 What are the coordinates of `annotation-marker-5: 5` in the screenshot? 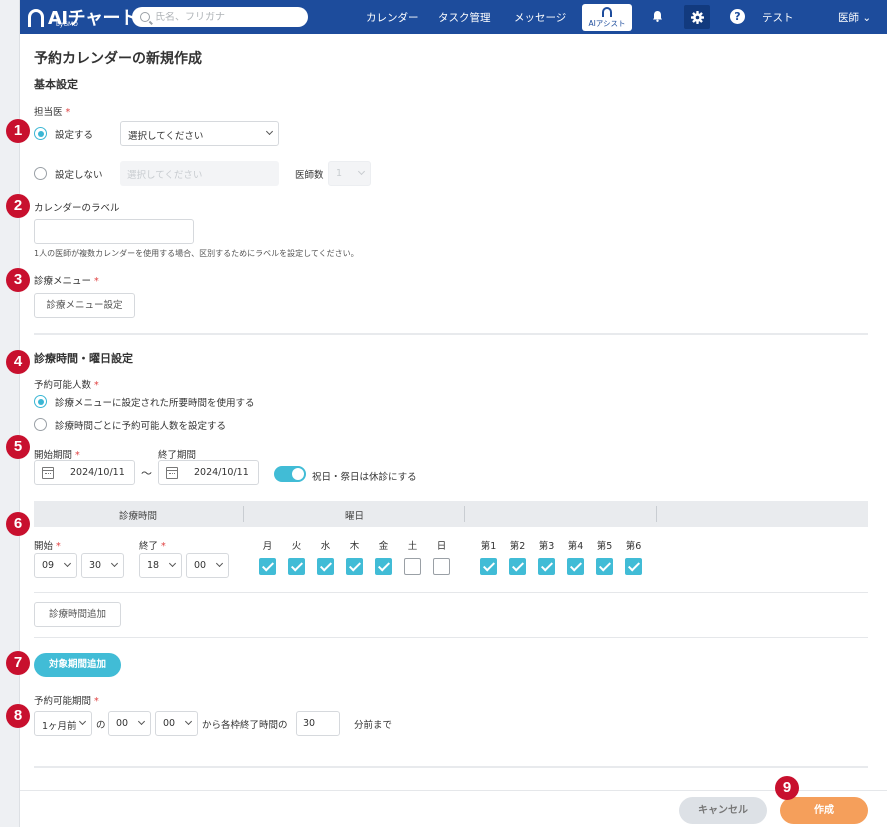 It's located at (18, 447).